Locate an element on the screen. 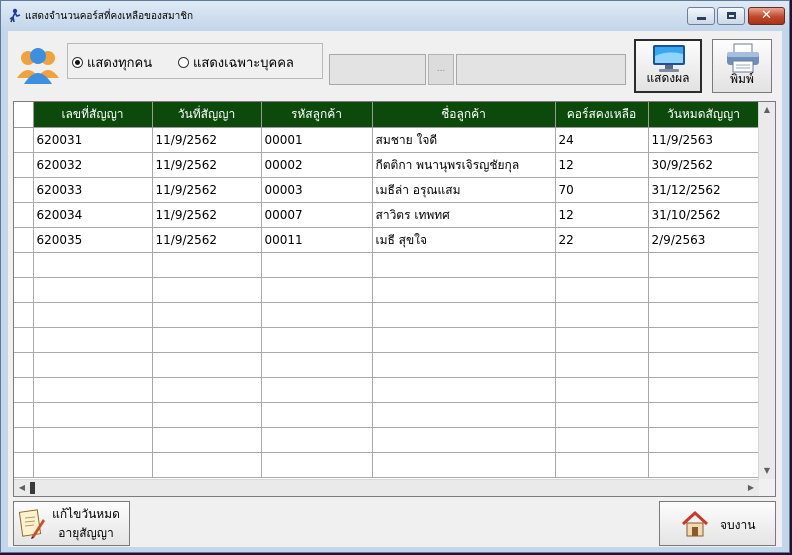  column-header: ชื่อลูกค้า is located at coordinates (463, 115).